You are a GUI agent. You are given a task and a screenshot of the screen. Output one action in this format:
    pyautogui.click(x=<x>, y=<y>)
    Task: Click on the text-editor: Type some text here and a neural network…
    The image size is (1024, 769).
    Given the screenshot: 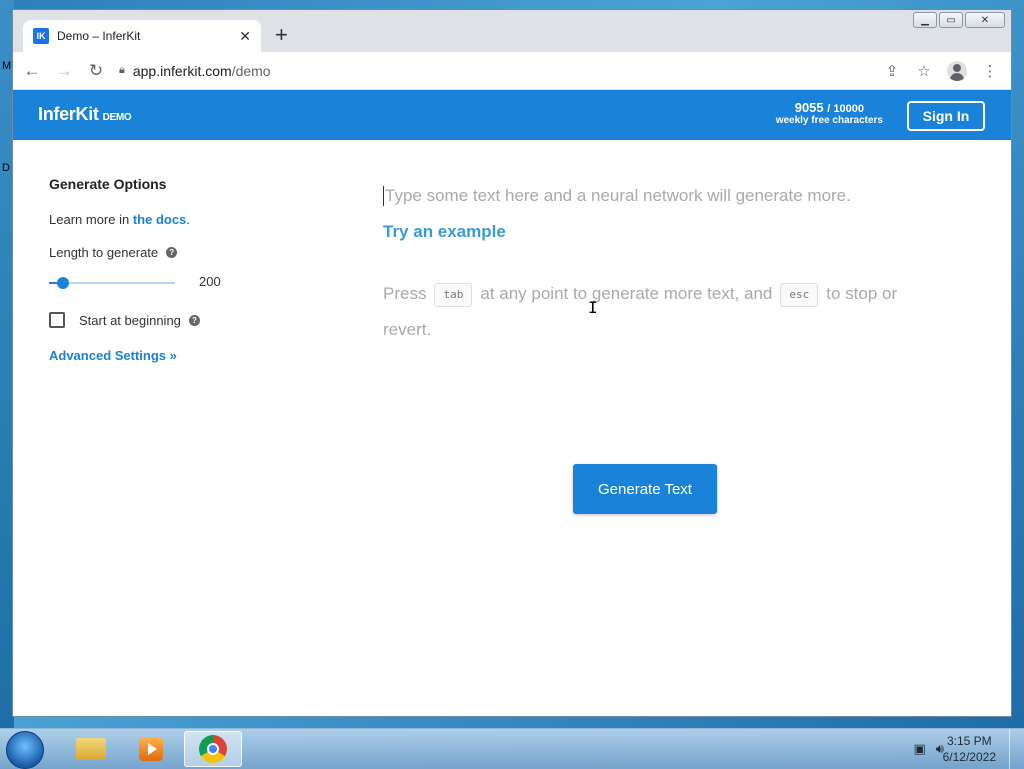 What is the action you would take?
    pyautogui.click(x=653, y=267)
    